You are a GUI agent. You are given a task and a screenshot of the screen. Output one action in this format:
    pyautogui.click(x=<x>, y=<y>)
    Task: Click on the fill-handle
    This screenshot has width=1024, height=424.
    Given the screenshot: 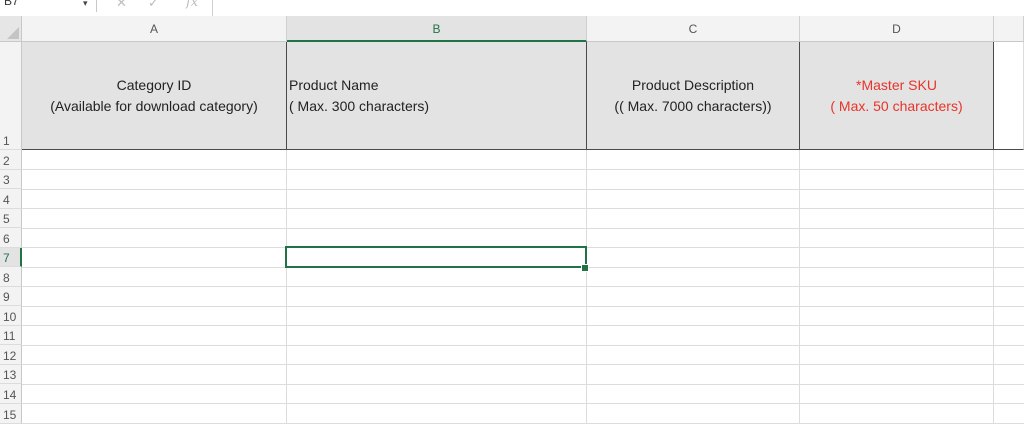 What is the action you would take?
    pyautogui.click(x=585, y=268)
    